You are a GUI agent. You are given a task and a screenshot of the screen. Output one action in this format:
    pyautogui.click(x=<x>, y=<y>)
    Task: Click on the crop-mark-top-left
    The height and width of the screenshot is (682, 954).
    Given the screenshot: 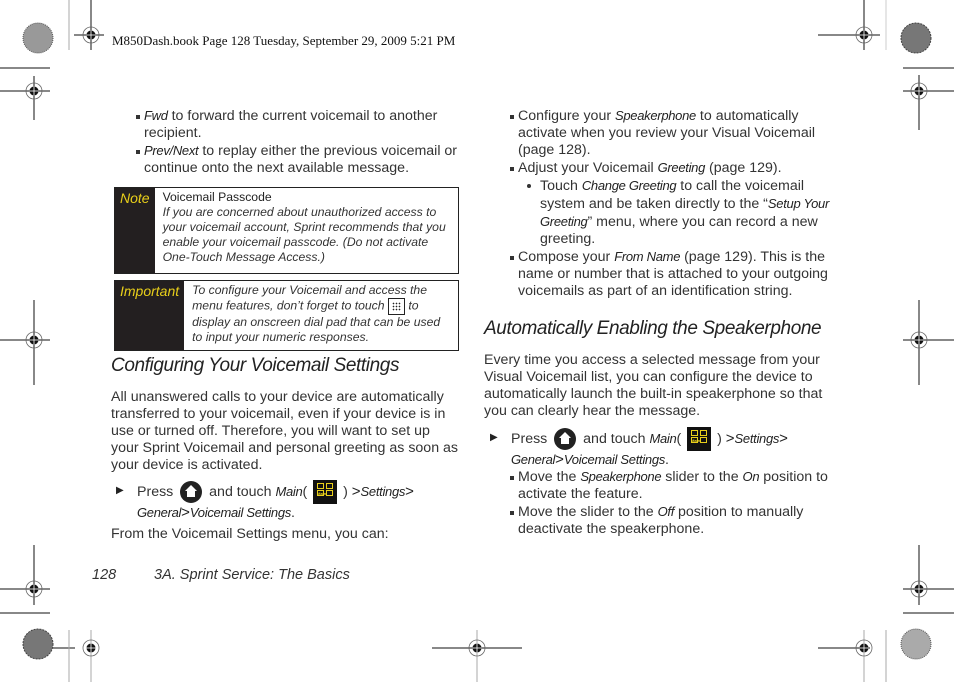 What is the action you would take?
    pyautogui.click(x=89, y=25)
    